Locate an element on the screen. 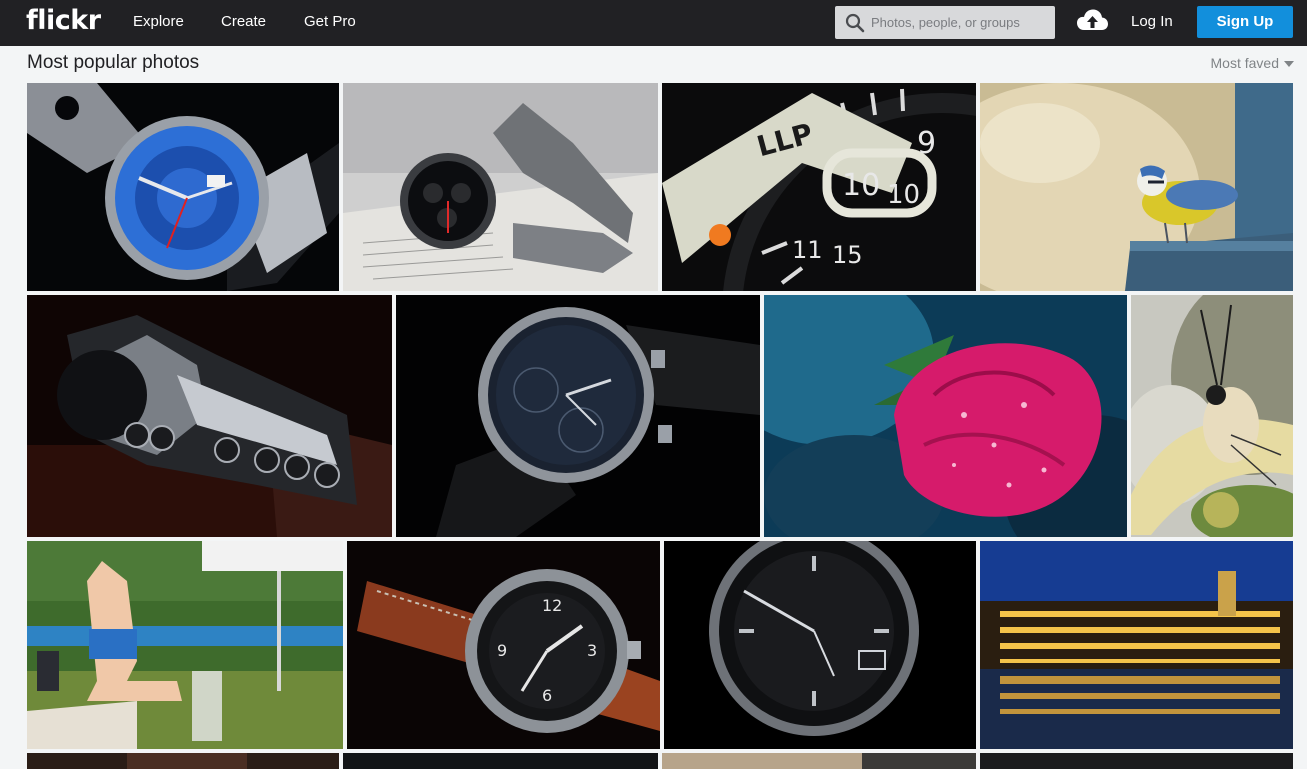  sort-dropdown-label: Most faved is located at coordinates (1244, 63).